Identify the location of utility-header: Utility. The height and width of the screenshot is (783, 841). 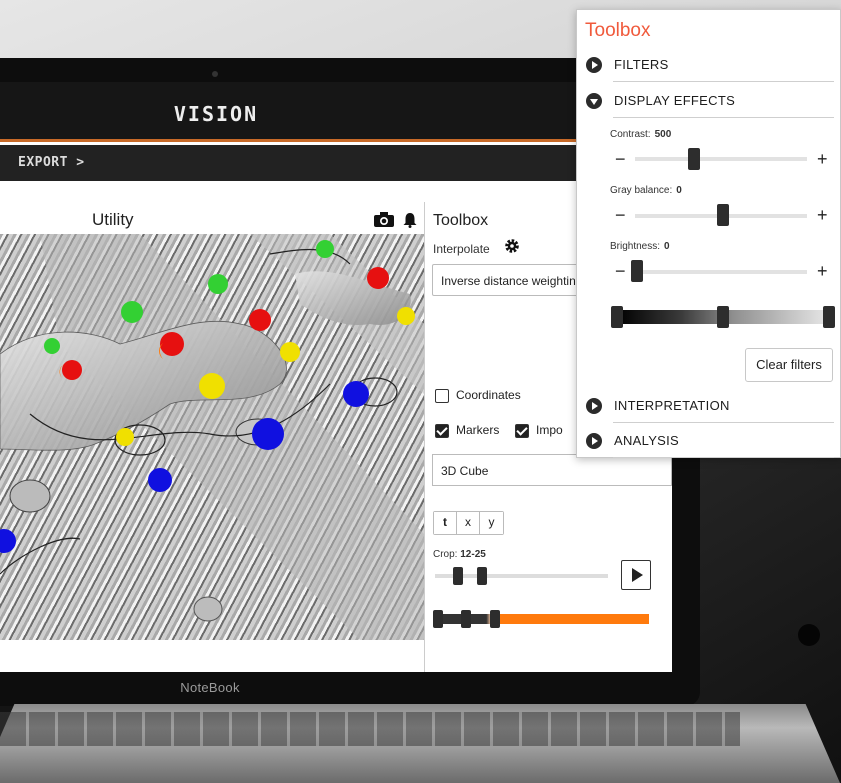
(212, 219).